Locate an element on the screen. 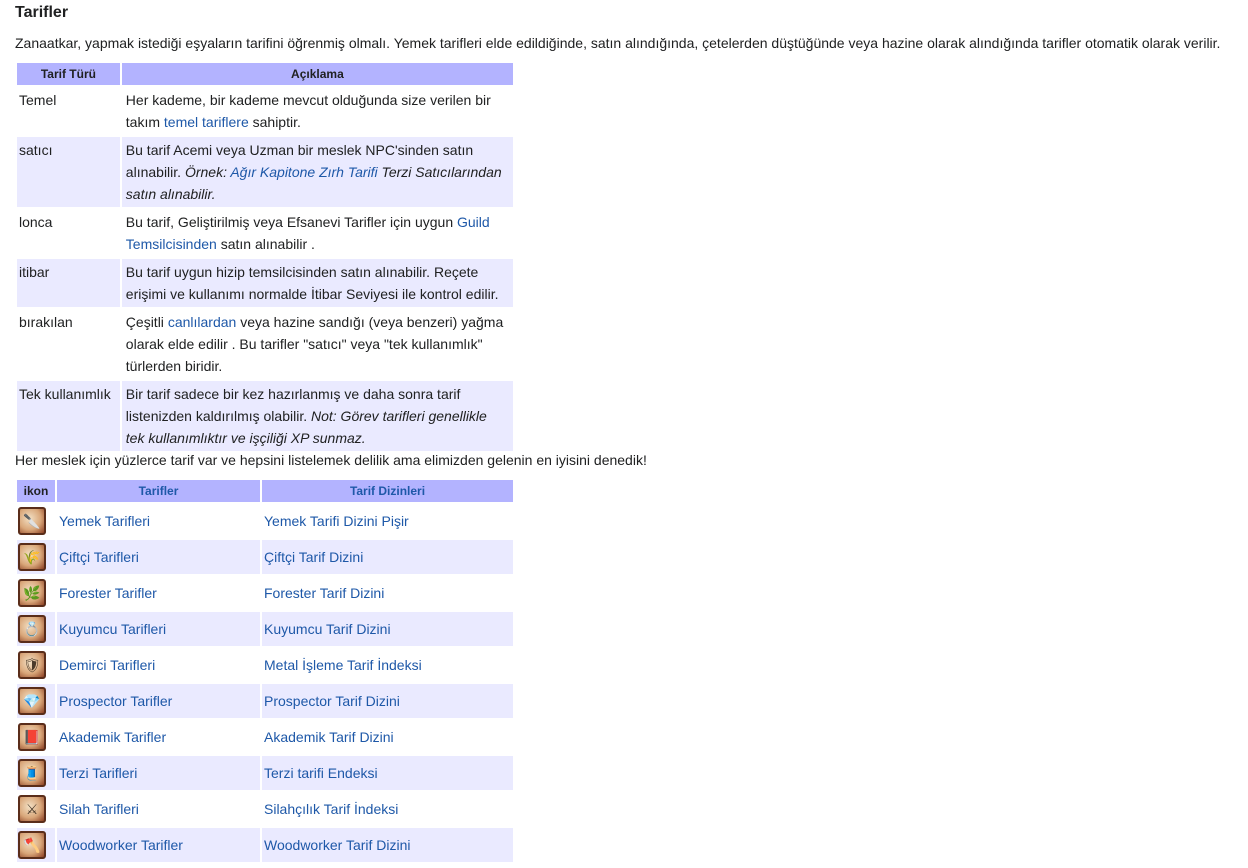 Image resolution: width=1248 pixels, height=868 pixels. recipe-index-link: Kuyumcu Tarif Dizini is located at coordinates (327, 629).